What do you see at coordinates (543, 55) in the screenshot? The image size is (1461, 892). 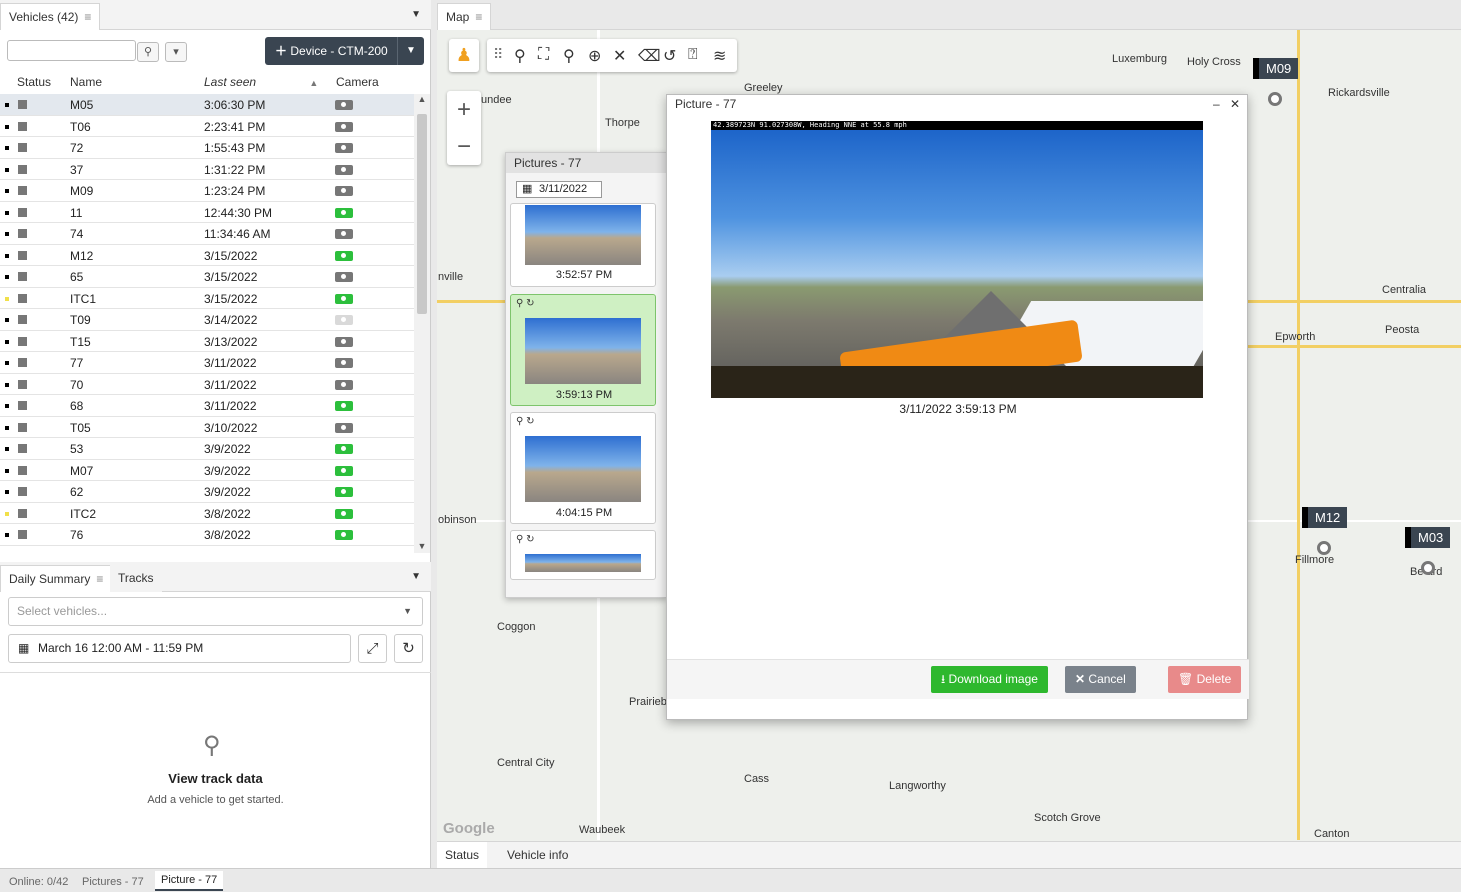 I see `fullscreen-icon: ⛶` at bounding box center [543, 55].